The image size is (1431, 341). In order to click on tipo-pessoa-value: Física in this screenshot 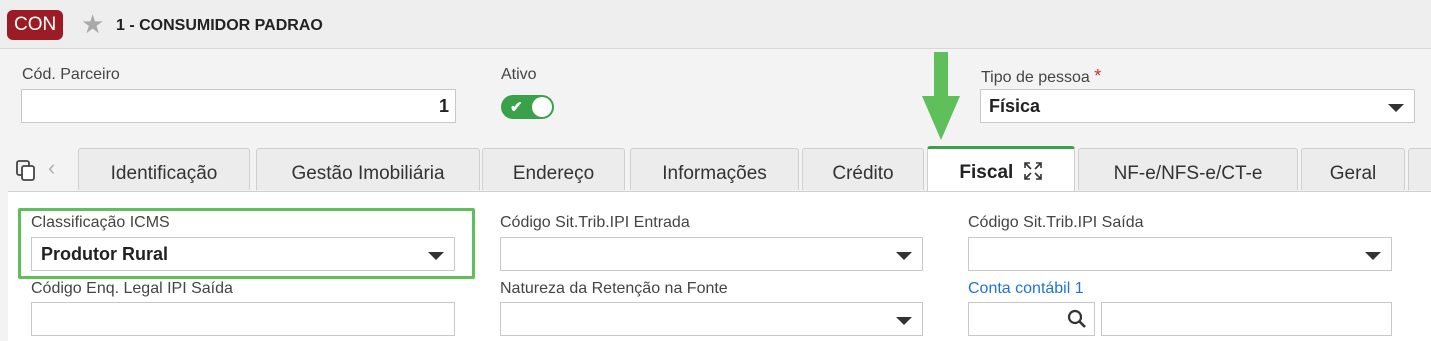, I will do `click(1015, 106)`.